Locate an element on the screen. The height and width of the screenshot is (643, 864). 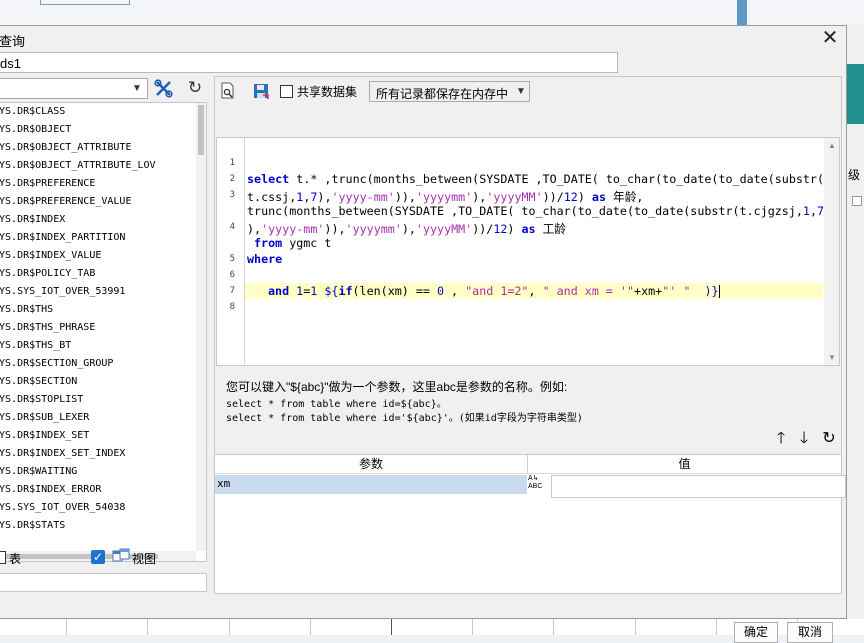
tree-item: SYS.DR$WAITING is located at coordinates (98, 472).